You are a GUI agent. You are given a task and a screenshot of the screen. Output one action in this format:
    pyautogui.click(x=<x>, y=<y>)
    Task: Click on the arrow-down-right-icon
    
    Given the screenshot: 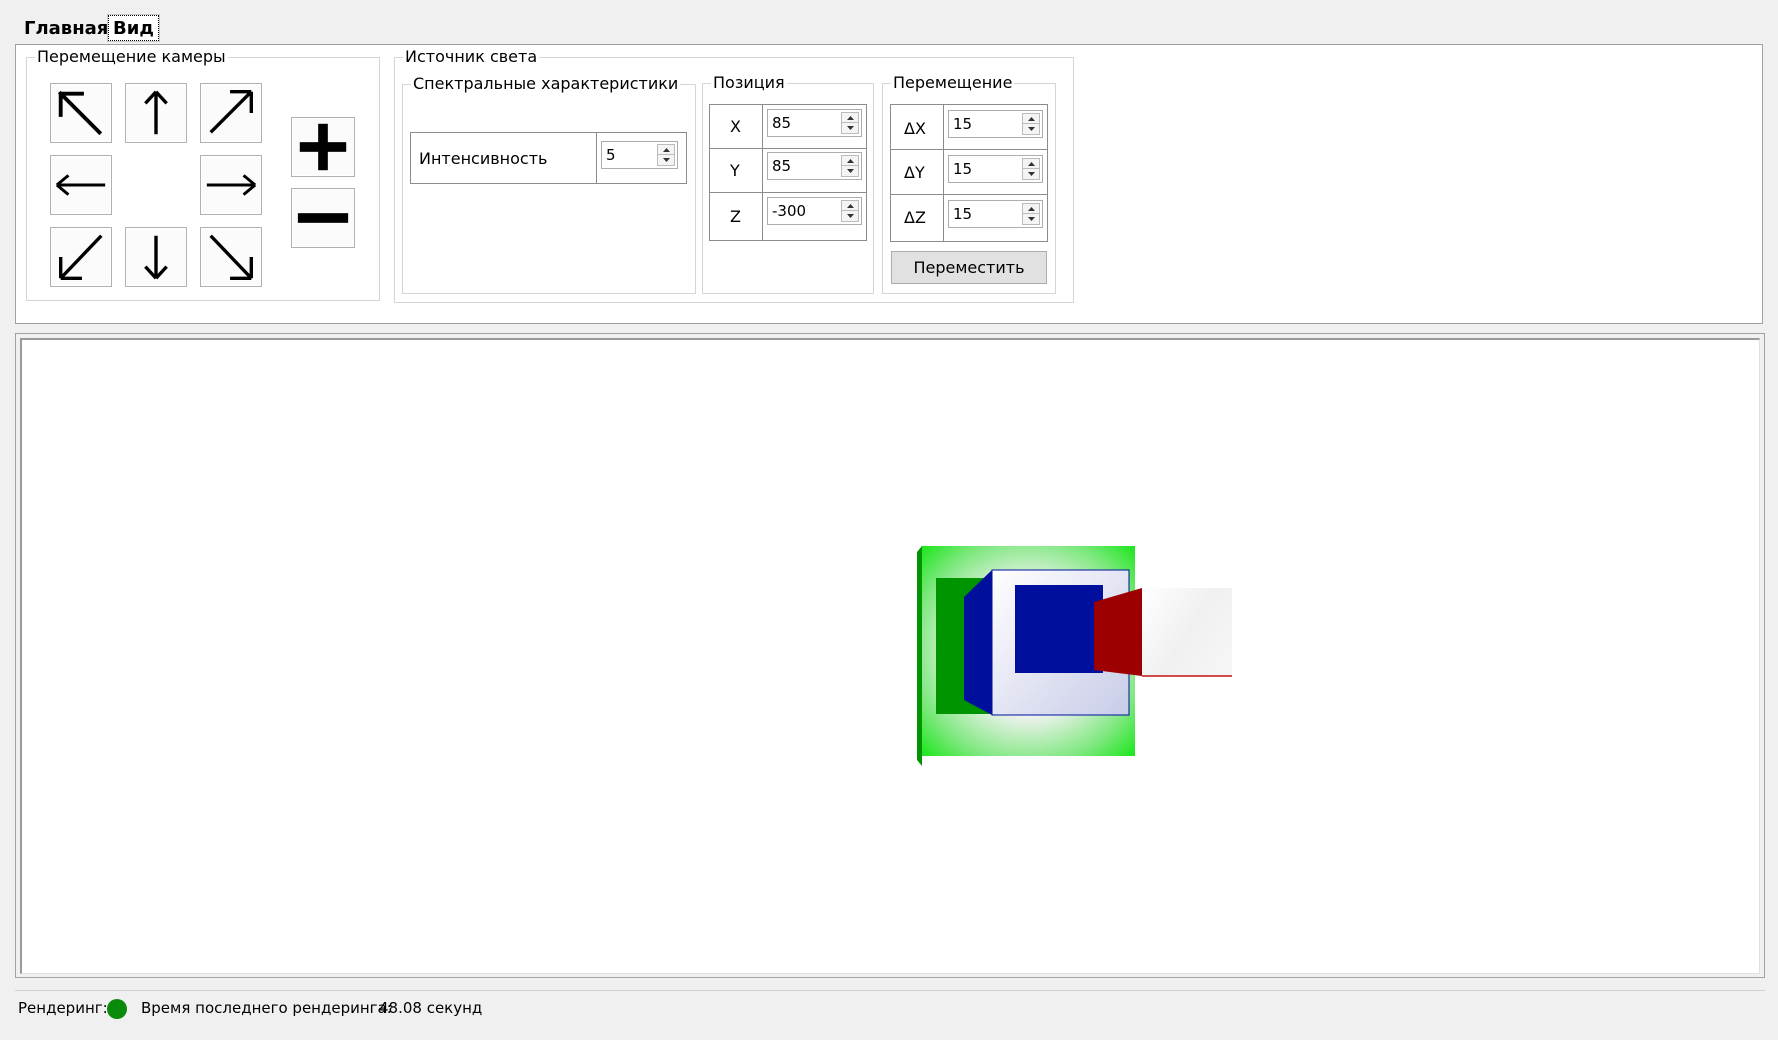 What is the action you would take?
    pyautogui.click(x=231, y=257)
    